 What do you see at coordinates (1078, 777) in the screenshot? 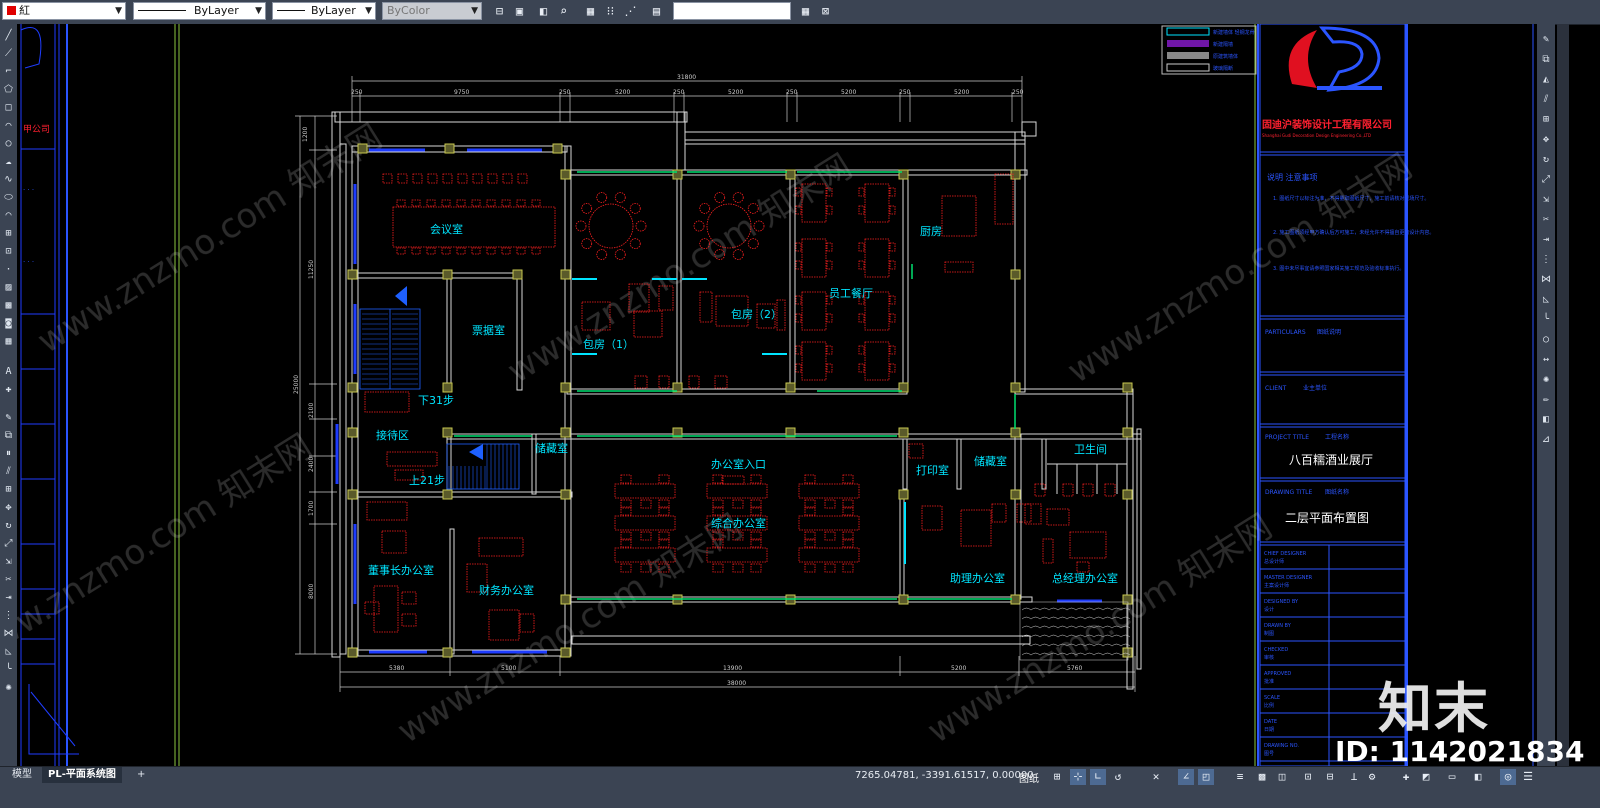
I see `snap-icon: ⊹` at bounding box center [1078, 777].